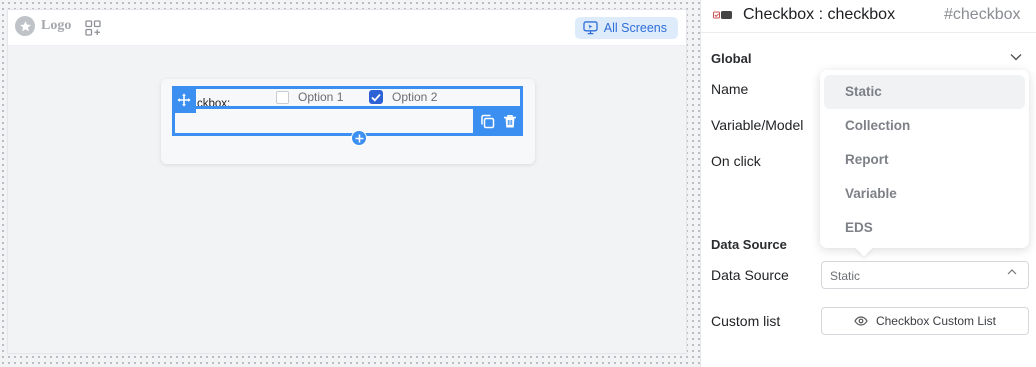 This screenshot has width=1036, height=367. What do you see at coordinates (25, 26) in the screenshot?
I see `star-icon` at bounding box center [25, 26].